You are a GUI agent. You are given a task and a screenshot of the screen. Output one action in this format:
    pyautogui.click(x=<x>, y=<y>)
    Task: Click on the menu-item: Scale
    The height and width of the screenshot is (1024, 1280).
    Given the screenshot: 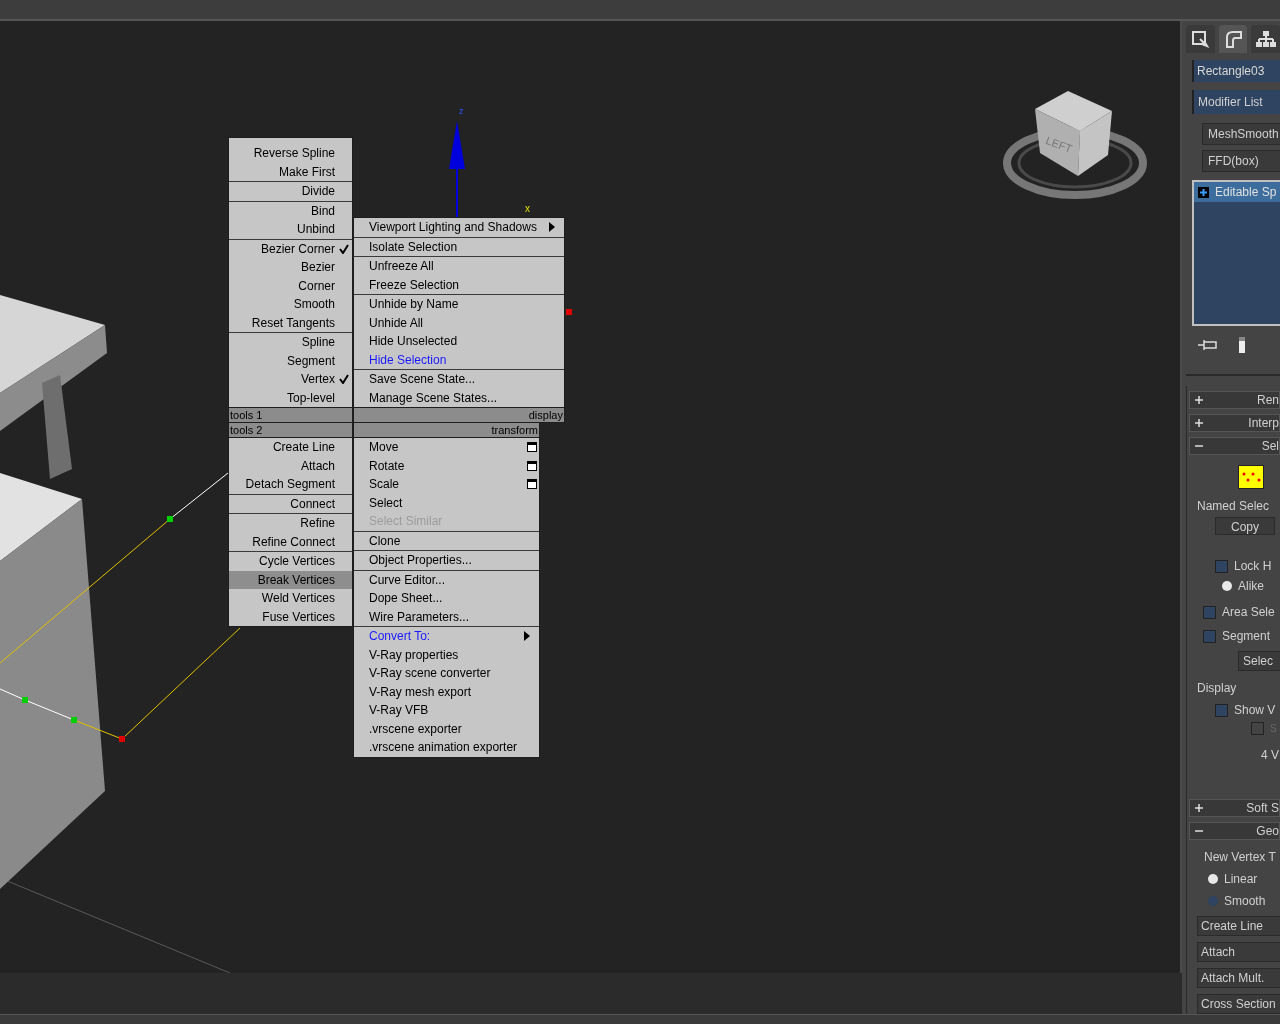 What is the action you would take?
    pyautogui.click(x=446, y=484)
    